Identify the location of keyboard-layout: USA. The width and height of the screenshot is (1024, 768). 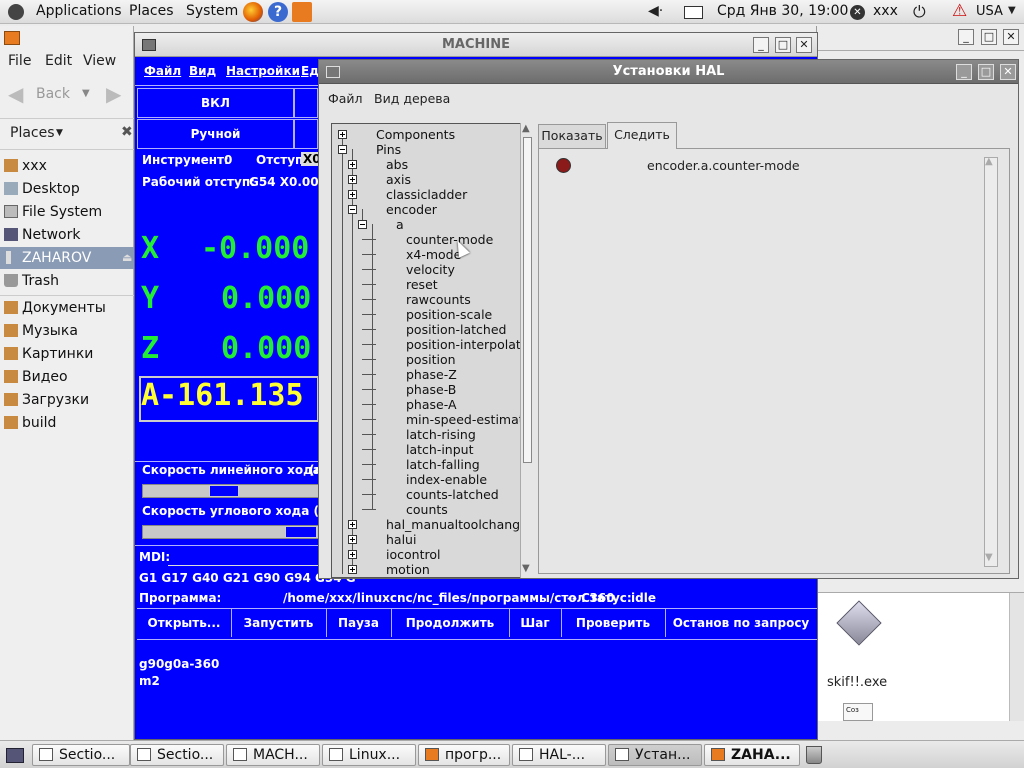
(989, 11).